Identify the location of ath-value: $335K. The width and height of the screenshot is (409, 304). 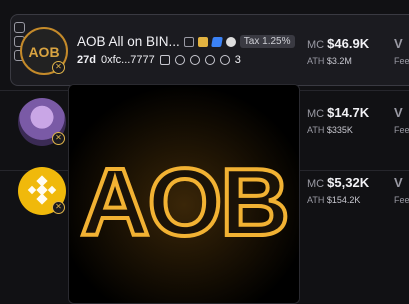
(339, 130).